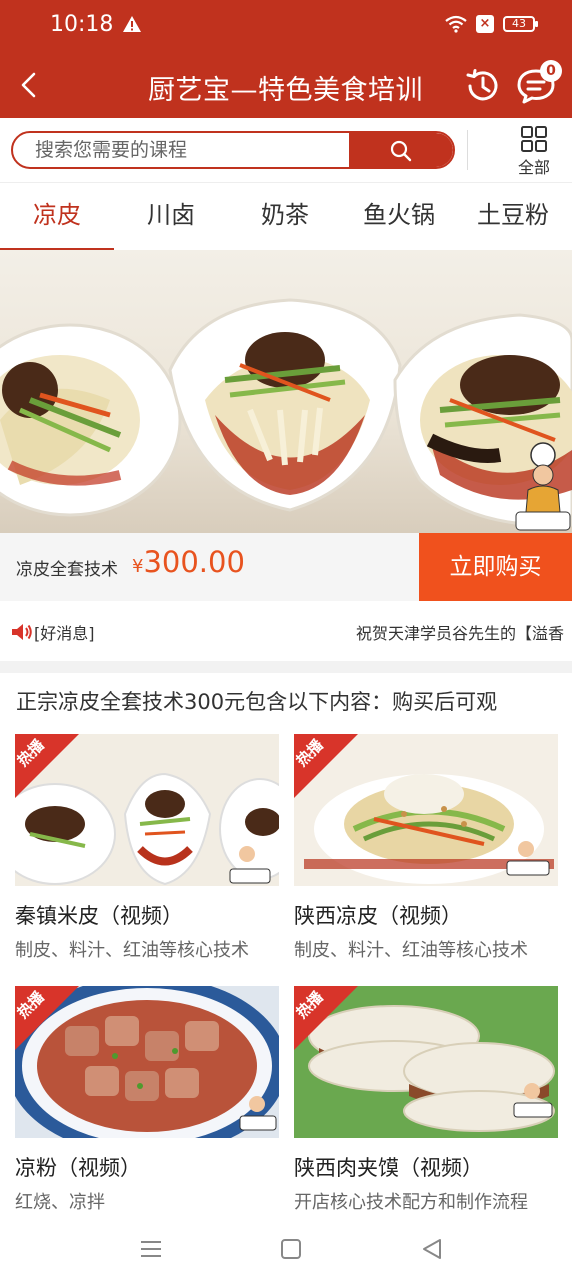 The height and width of the screenshot is (1280, 572). Describe the element at coordinates (171, 217) in the screenshot. I see `tab-chuanlu: 川卤` at that location.